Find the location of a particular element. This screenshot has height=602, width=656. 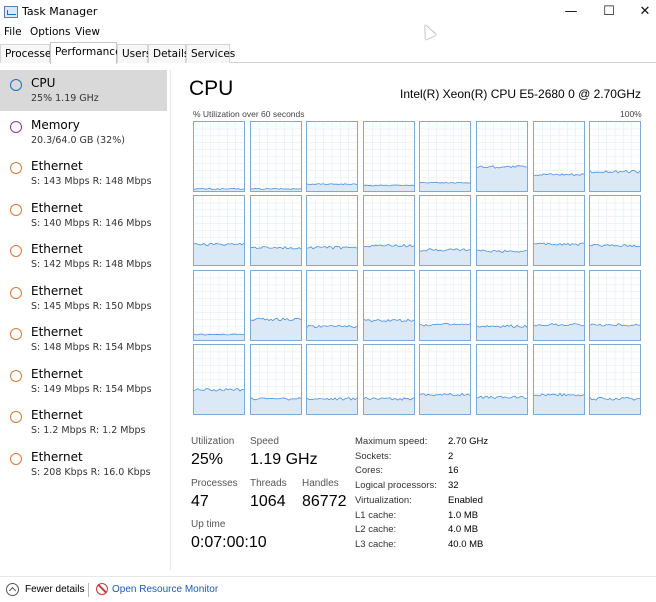

spec-label: L2 cache: is located at coordinates (376, 530).